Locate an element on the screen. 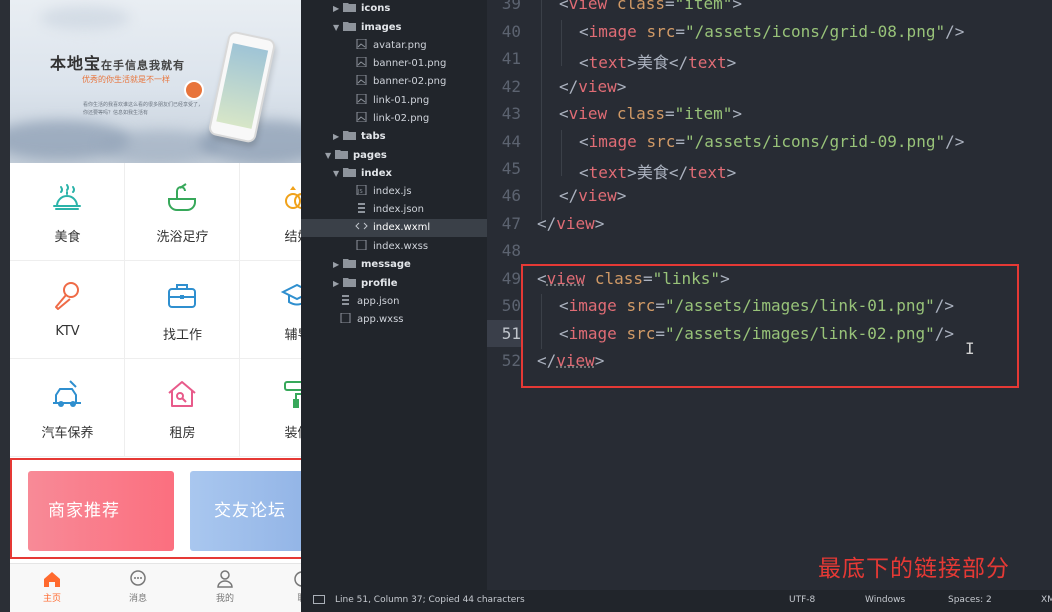  line-number: 50 is located at coordinates (504, 305).